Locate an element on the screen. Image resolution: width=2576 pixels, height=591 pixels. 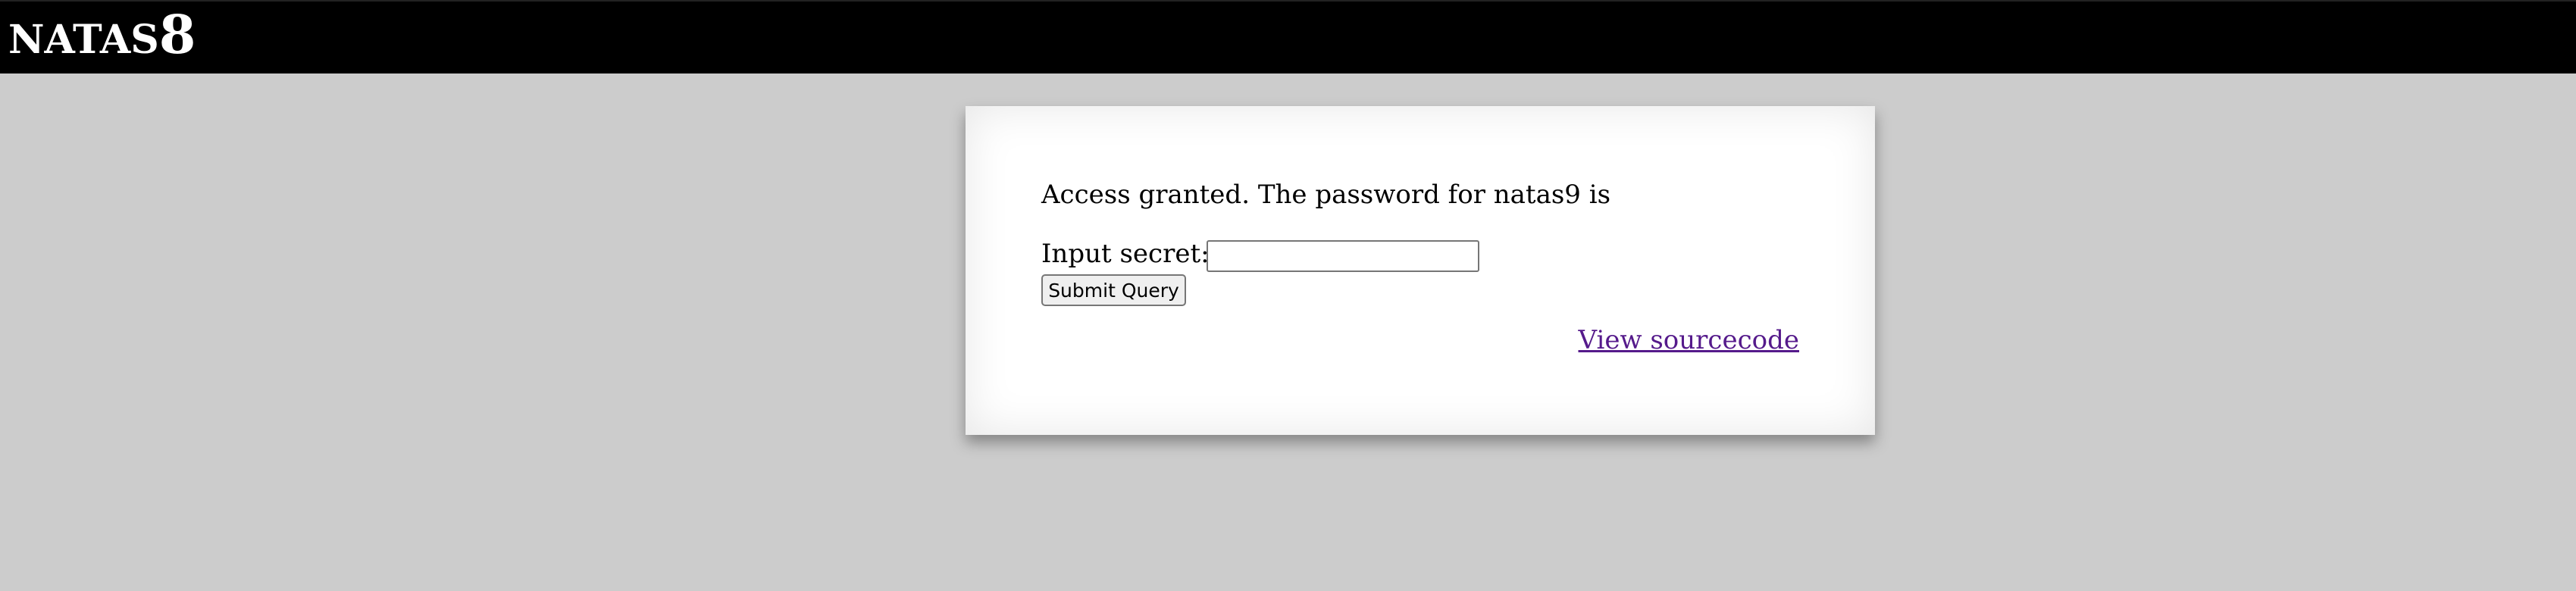
secret-input is located at coordinates (1343, 256).